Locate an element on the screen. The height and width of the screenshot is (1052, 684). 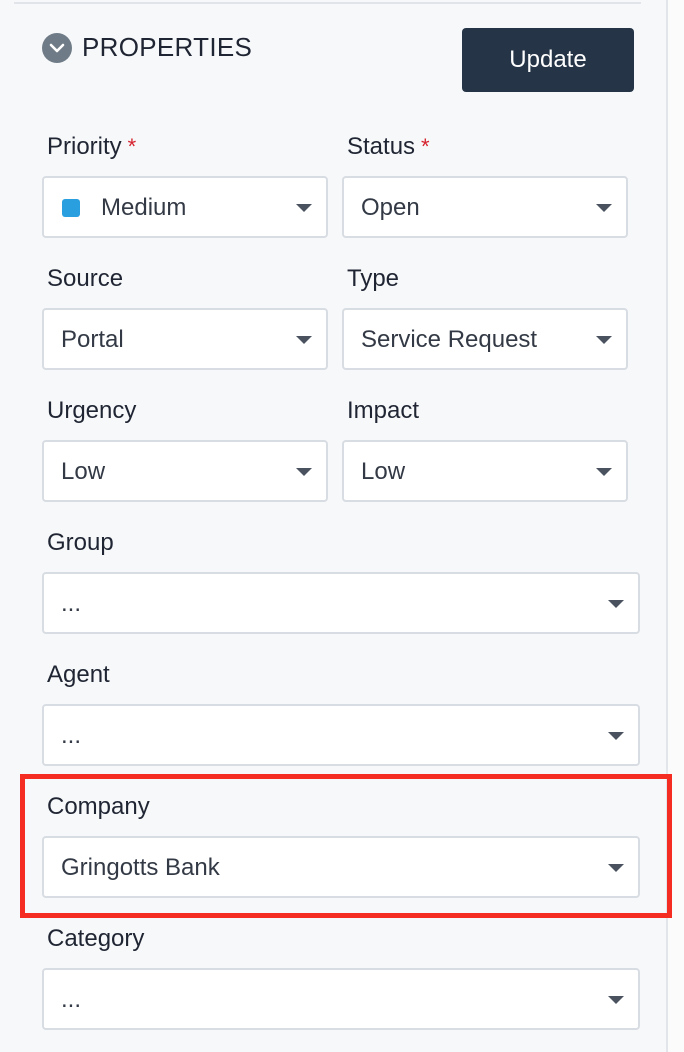
urgency-value: Low is located at coordinates (83, 471).